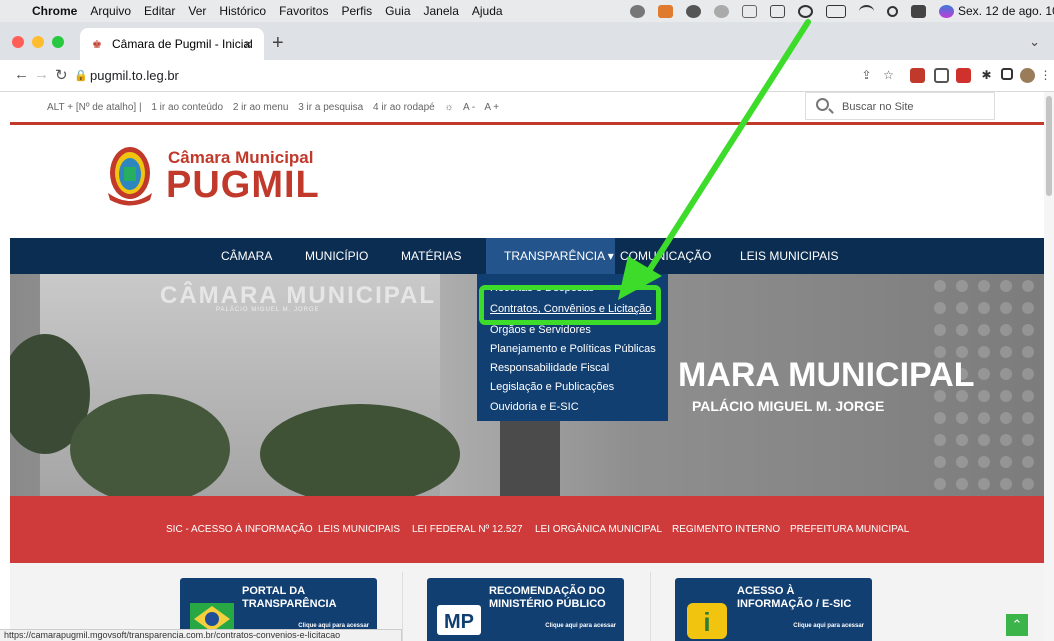 This screenshot has height=641, width=1054. I want to click on nav-camara: CÂMARA, so click(246, 256).